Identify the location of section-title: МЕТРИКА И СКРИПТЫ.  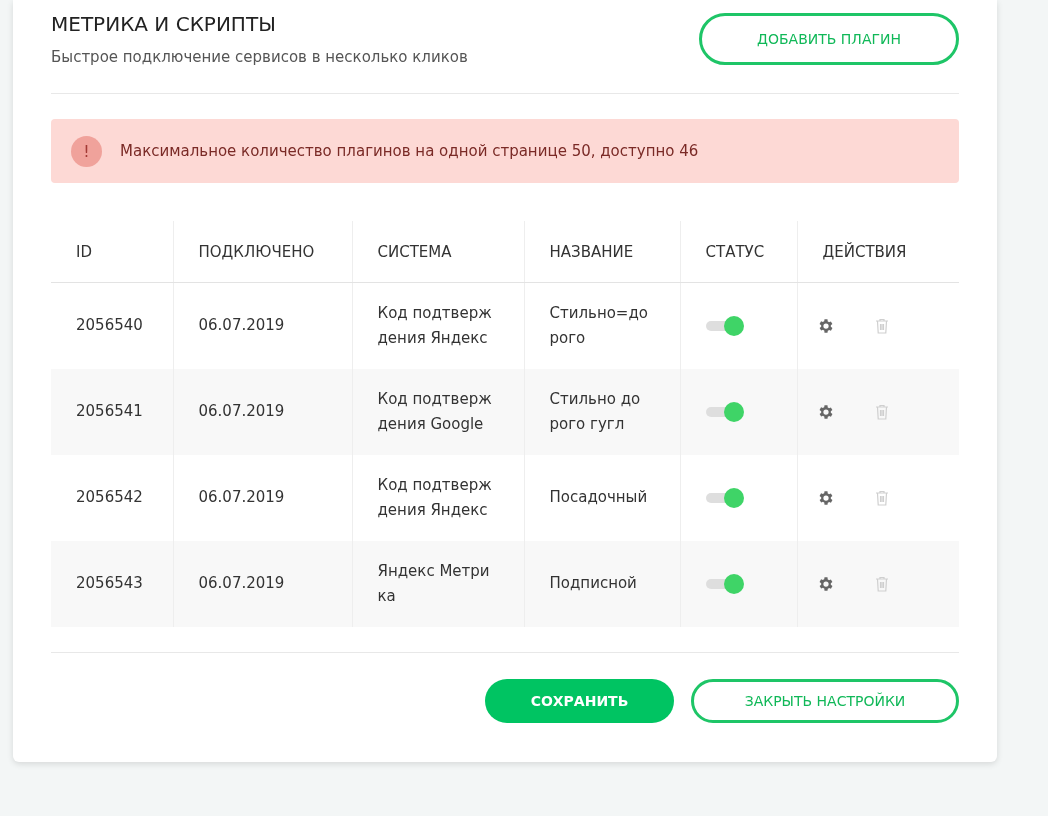
(164, 24).